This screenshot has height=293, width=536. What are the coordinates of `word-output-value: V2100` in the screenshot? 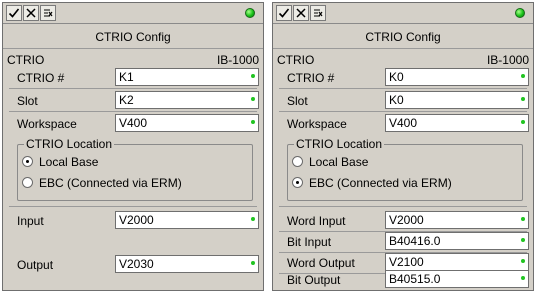 It's located at (406, 262).